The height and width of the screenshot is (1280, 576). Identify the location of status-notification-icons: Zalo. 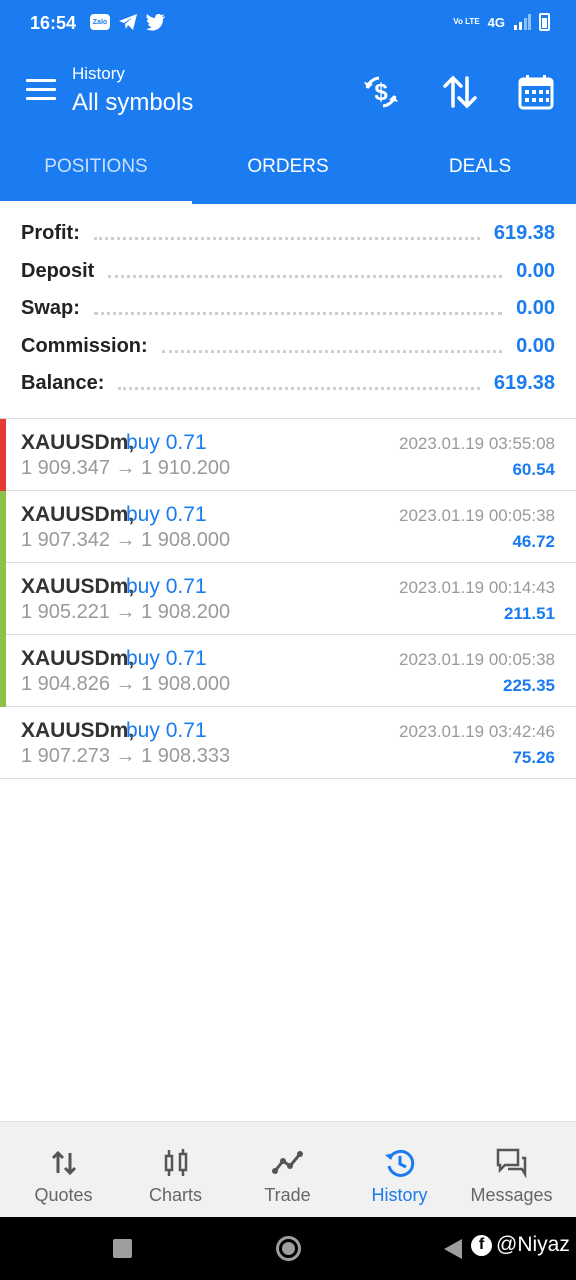
(128, 22).